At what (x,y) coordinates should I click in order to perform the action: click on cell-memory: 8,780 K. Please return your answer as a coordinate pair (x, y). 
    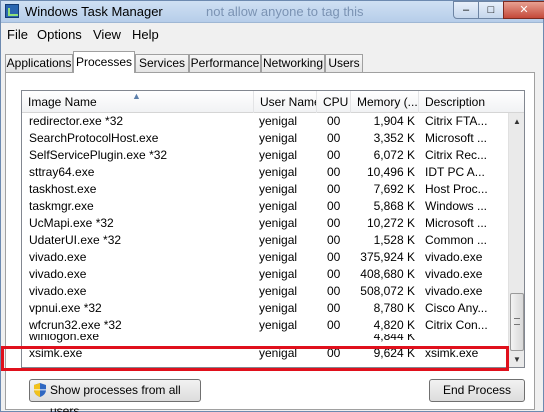
    Looking at the image, I should click on (394, 308).